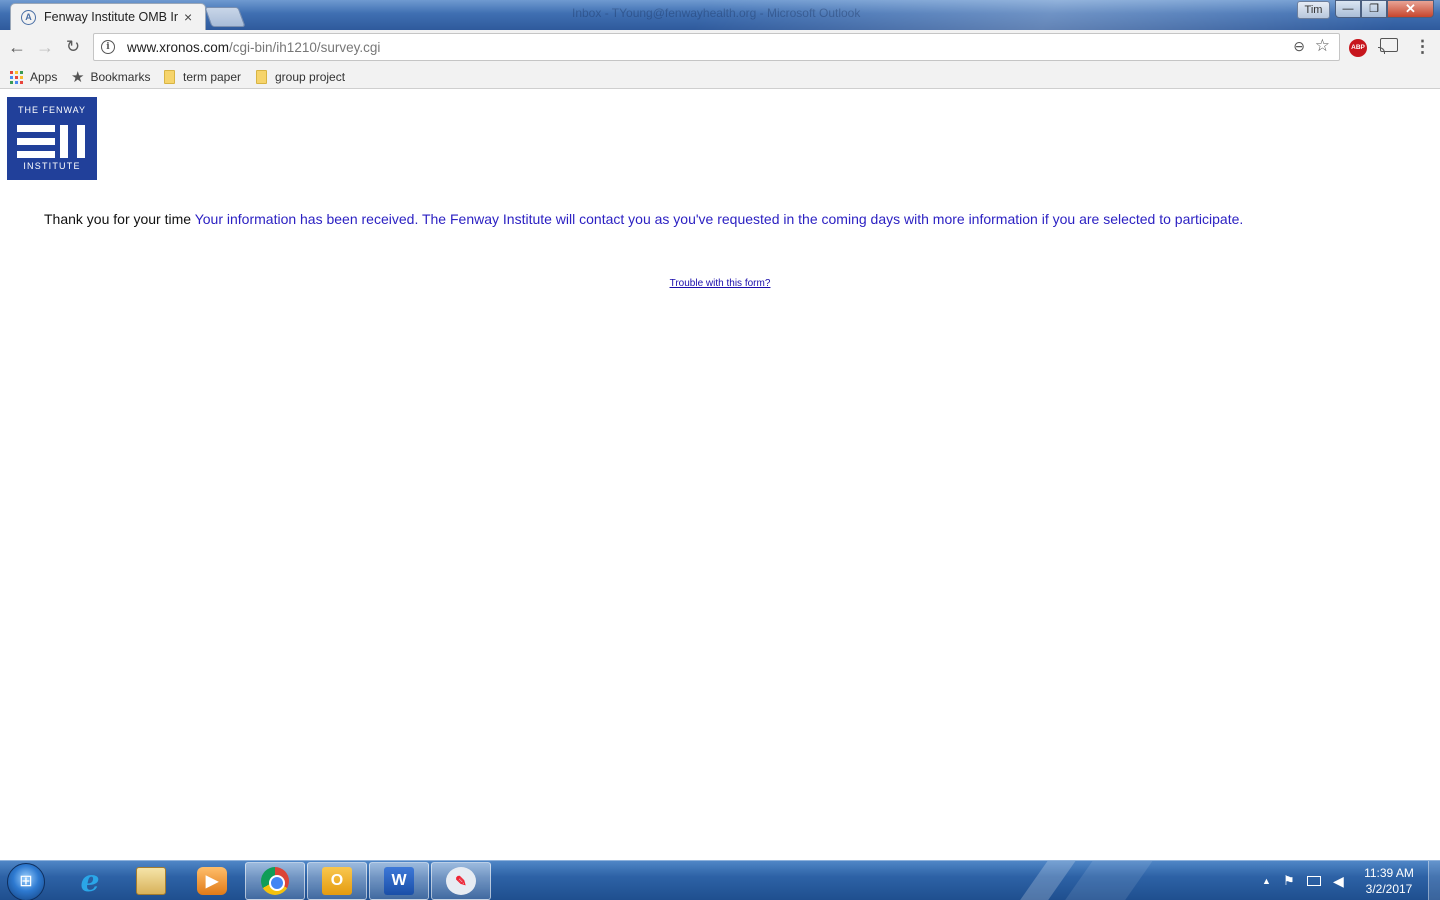  I want to click on bookmark-apps: Apps, so click(33, 77).